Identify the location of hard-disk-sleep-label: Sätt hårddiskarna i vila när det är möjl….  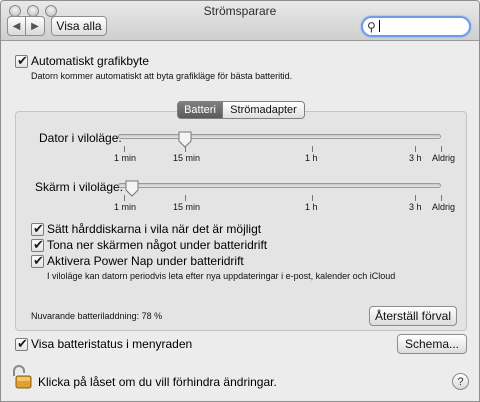
(154, 229).